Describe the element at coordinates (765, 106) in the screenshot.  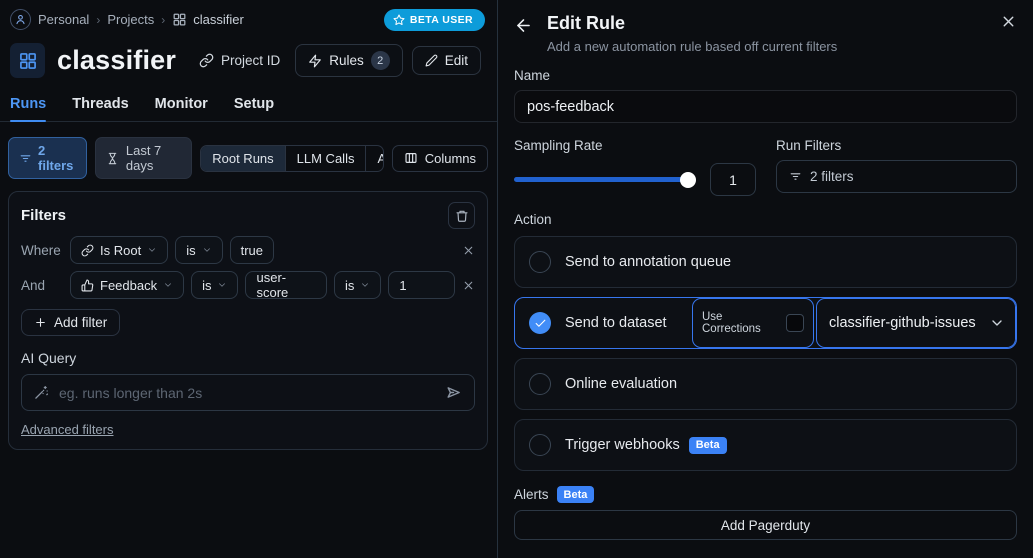
I see `rule-name-input` at that location.